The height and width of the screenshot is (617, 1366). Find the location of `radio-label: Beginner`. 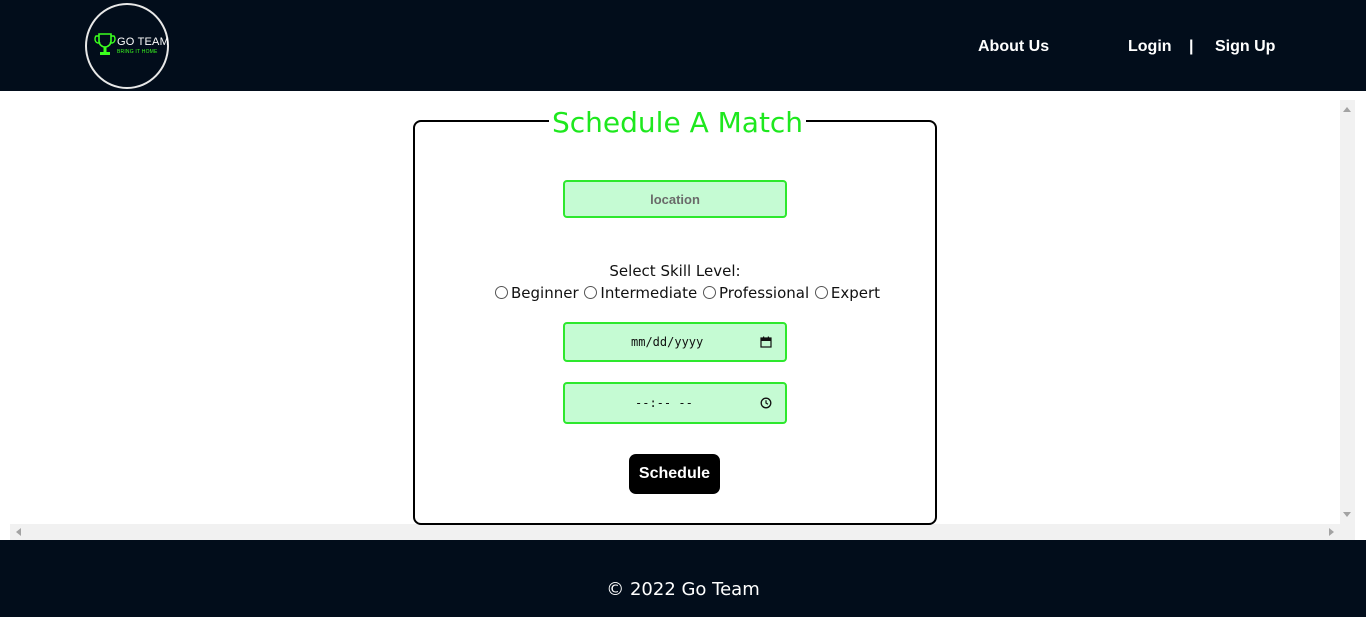

radio-label: Beginner is located at coordinates (545, 292).